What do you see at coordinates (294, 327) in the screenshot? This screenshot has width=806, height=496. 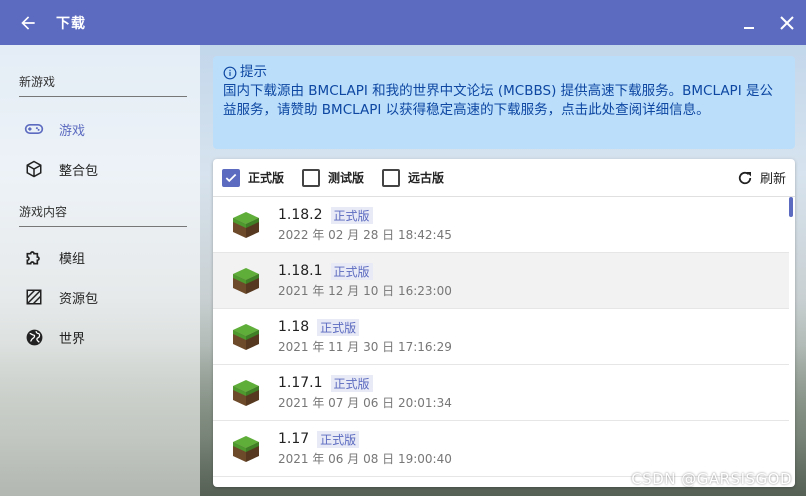 I see `version-number: 1.18` at bounding box center [294, 327].